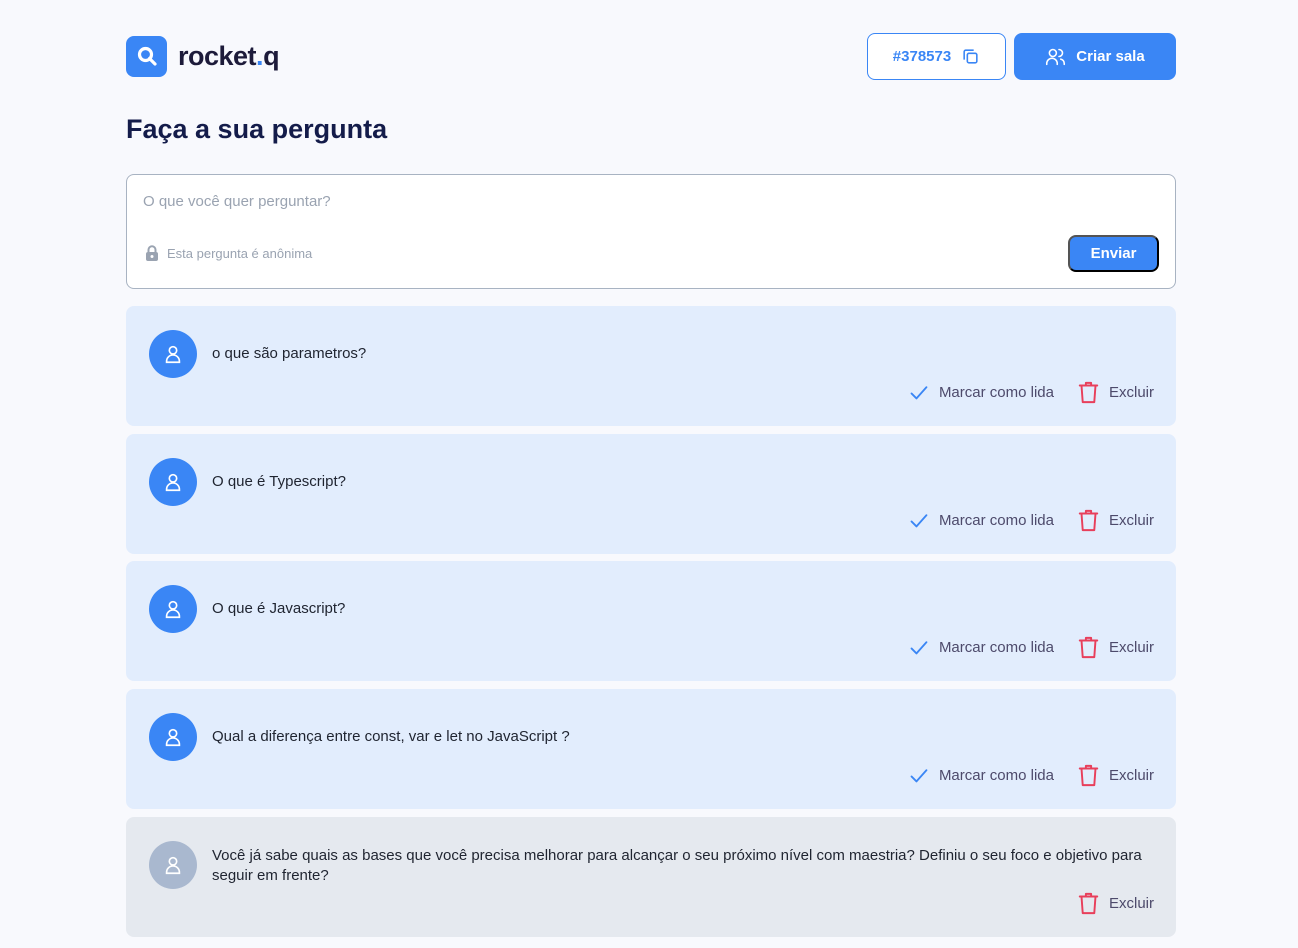  What do you see at coordinates (237, 201) in the screenshot?
I see `question-input: O que você quer perguntar?` at bounding box center [237, 201].